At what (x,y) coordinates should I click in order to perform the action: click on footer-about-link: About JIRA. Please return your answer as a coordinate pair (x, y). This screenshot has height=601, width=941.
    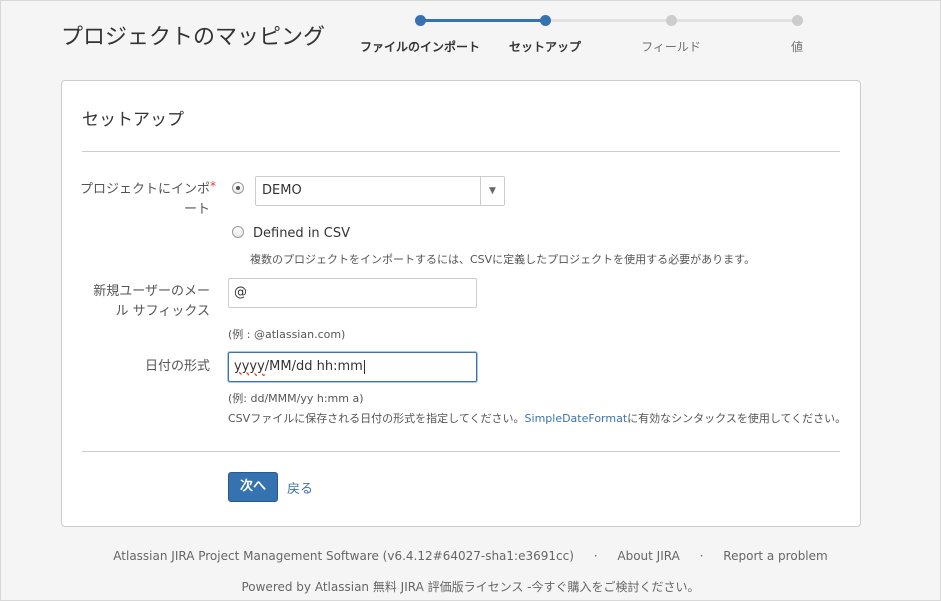
    Looking at the image, I should click on (648, 556).